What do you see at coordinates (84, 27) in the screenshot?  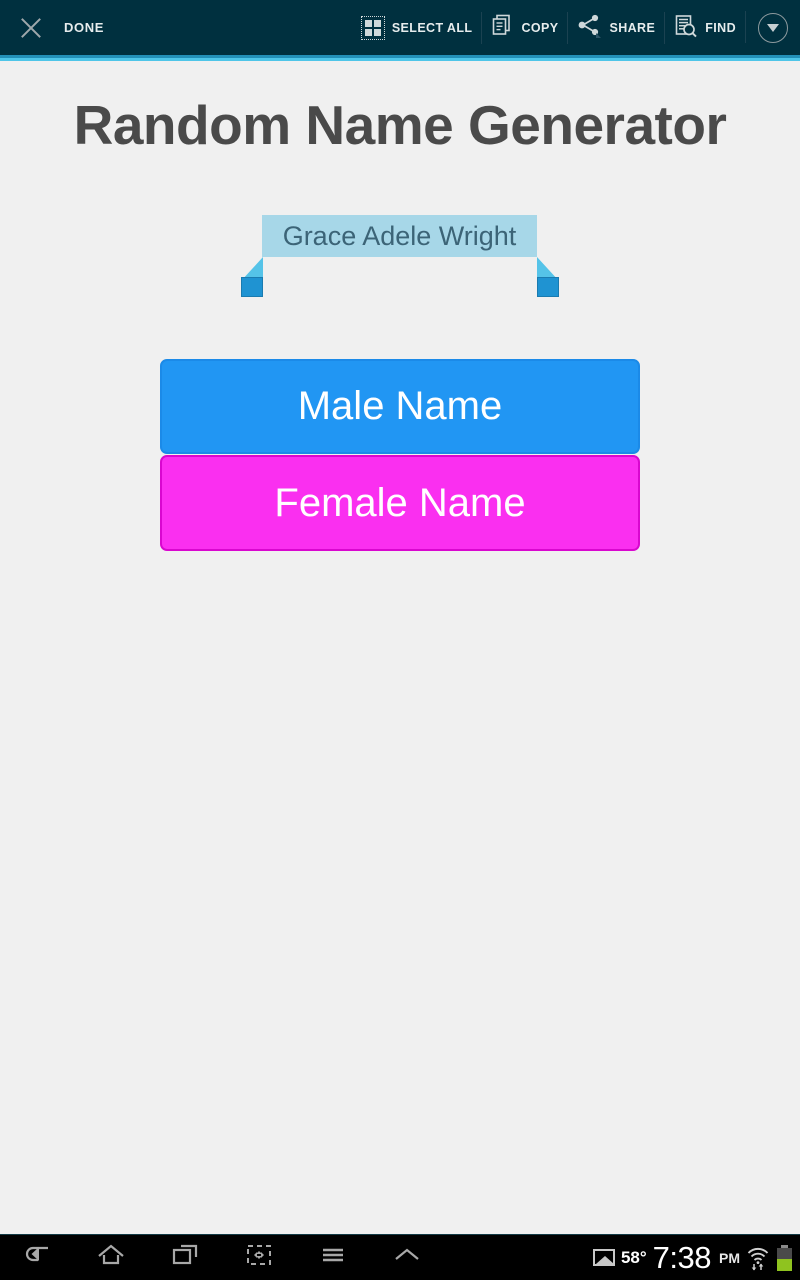 I see `done-label: DONE` at bounding box center [84, 27].